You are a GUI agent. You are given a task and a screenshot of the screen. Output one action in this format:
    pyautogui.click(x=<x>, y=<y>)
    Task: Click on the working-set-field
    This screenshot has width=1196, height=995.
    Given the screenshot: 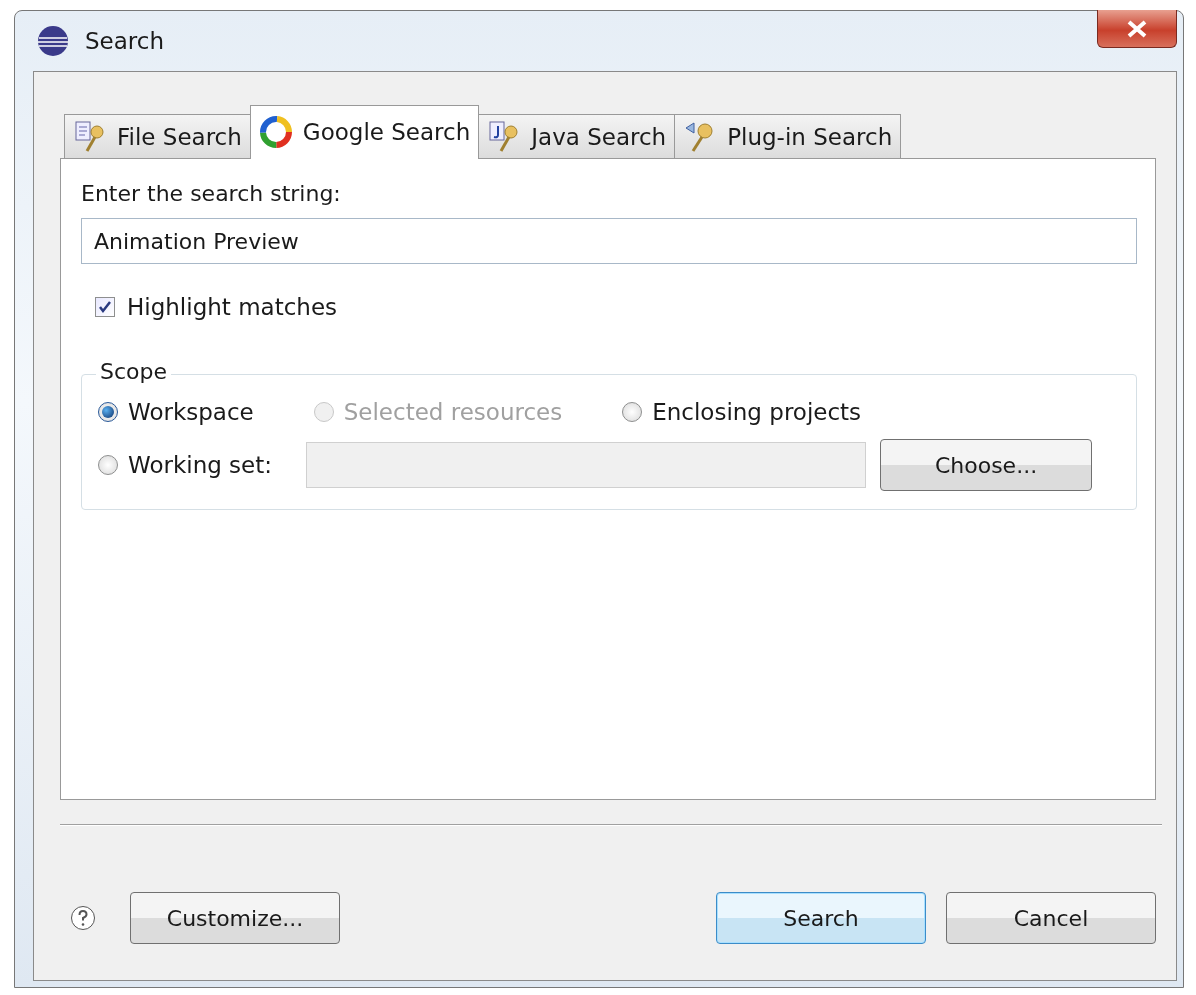 What is the action you would take?
    pyautogui.click(x=586, y=465)
    